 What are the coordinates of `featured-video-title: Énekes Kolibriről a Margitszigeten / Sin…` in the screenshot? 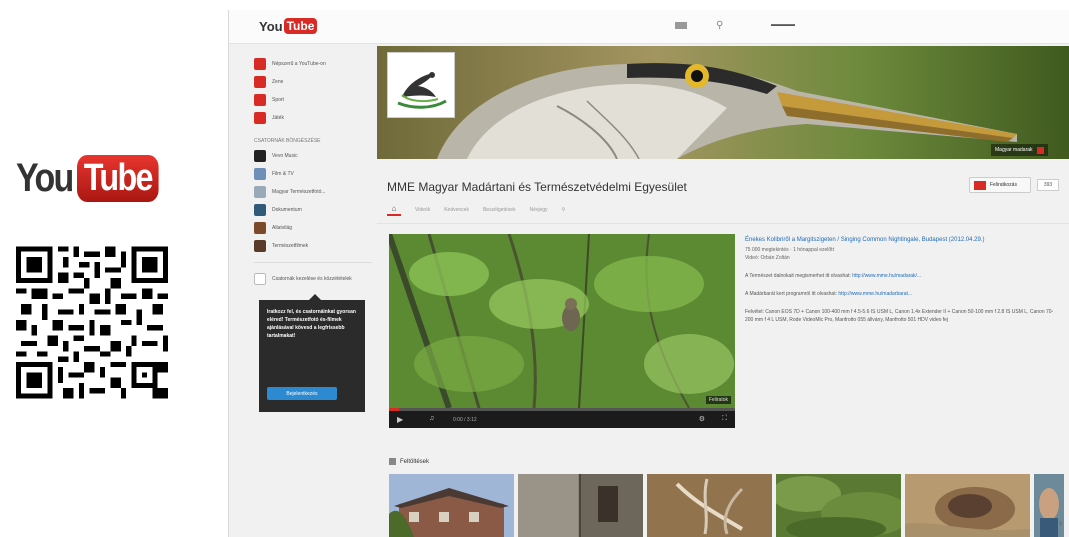 It's located at (900, 240).